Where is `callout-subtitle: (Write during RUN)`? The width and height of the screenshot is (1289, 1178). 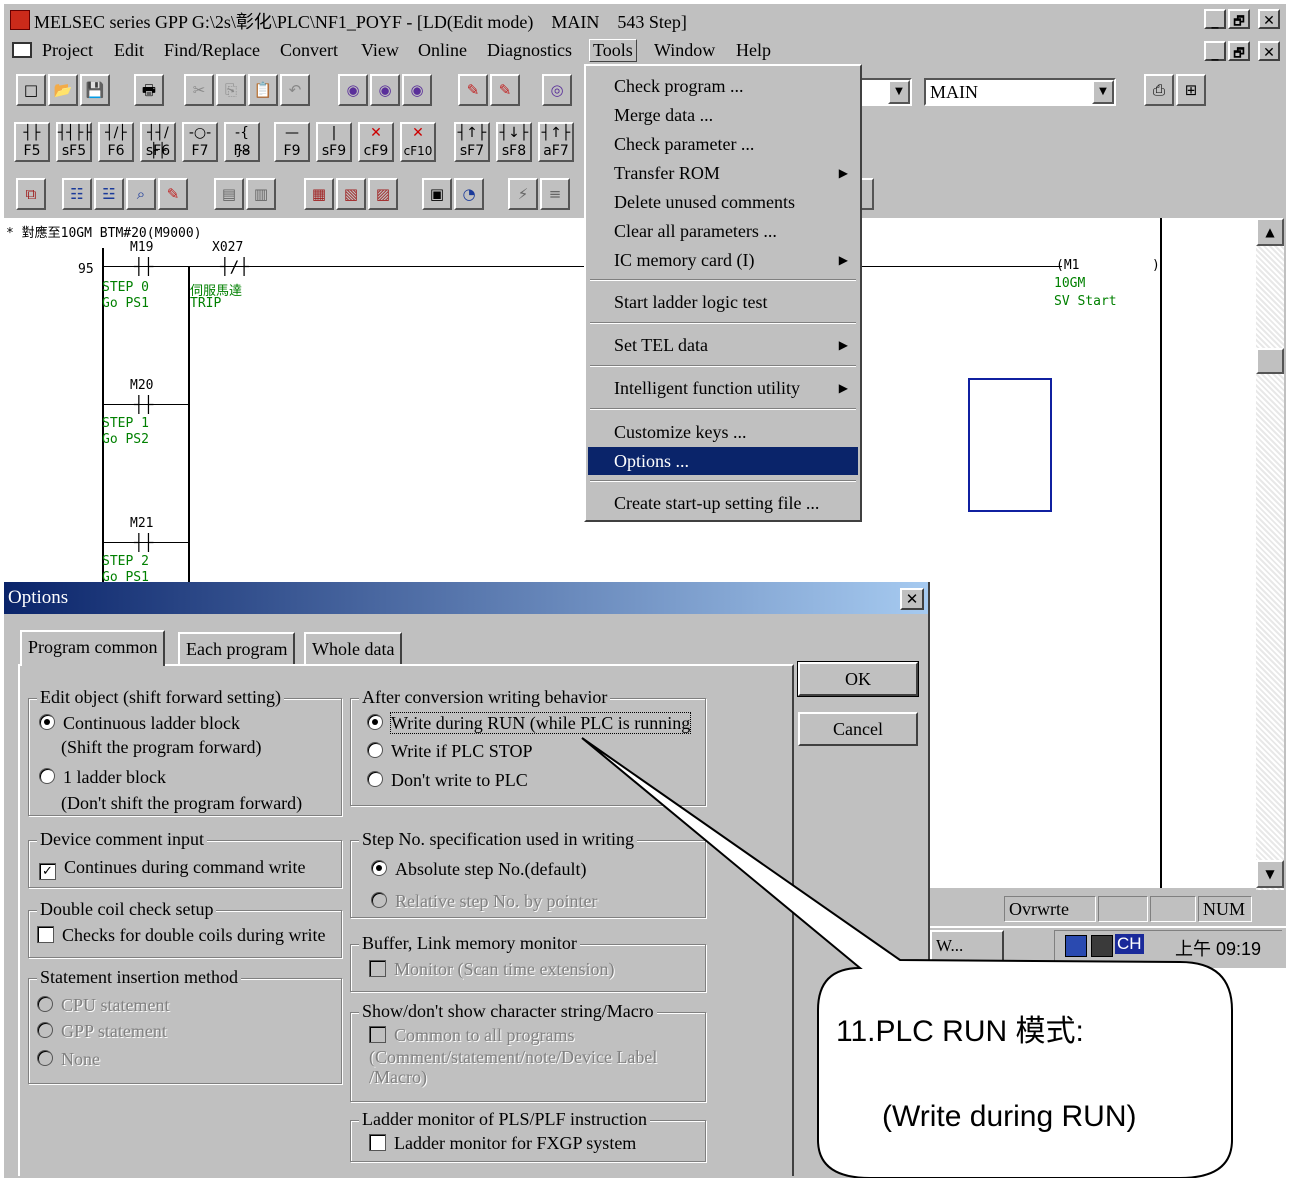
callout-subtitle: (Write during RUN) is located at coordinates (1009, 1116).